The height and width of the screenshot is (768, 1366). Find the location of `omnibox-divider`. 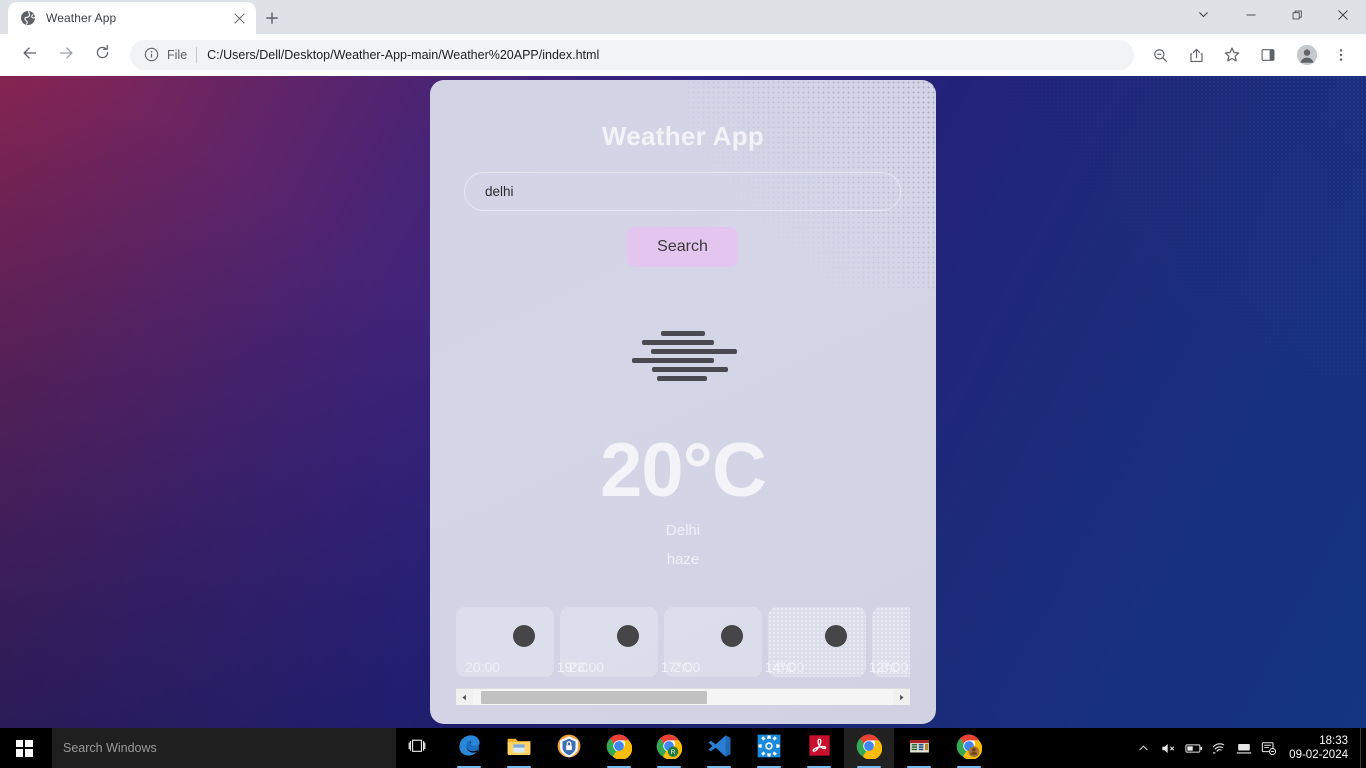

omnibox-divider is located at coordinates (197, 55).